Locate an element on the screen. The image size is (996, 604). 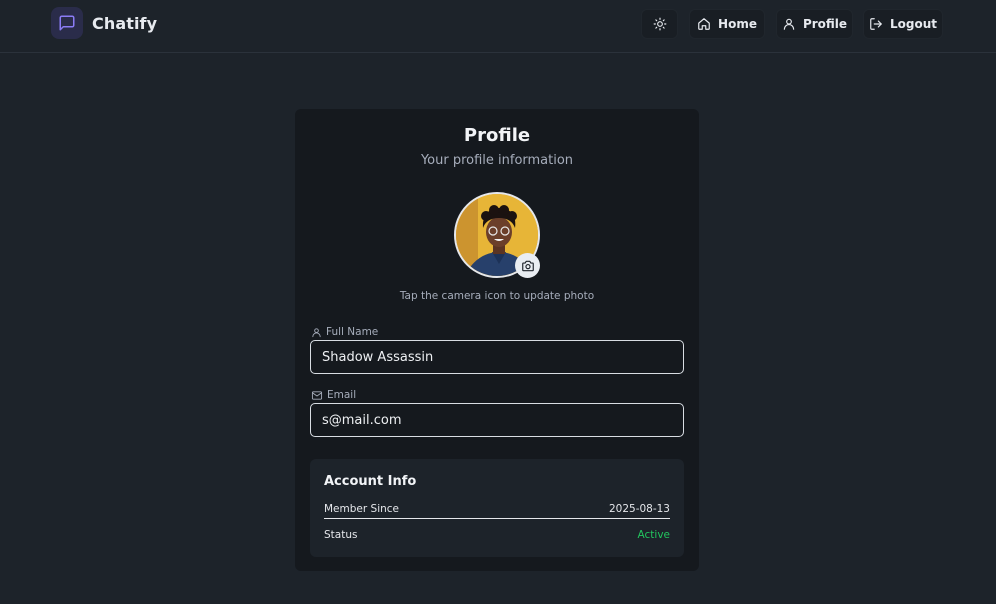
theme-toggle-button is located at coordinates (659, 24).